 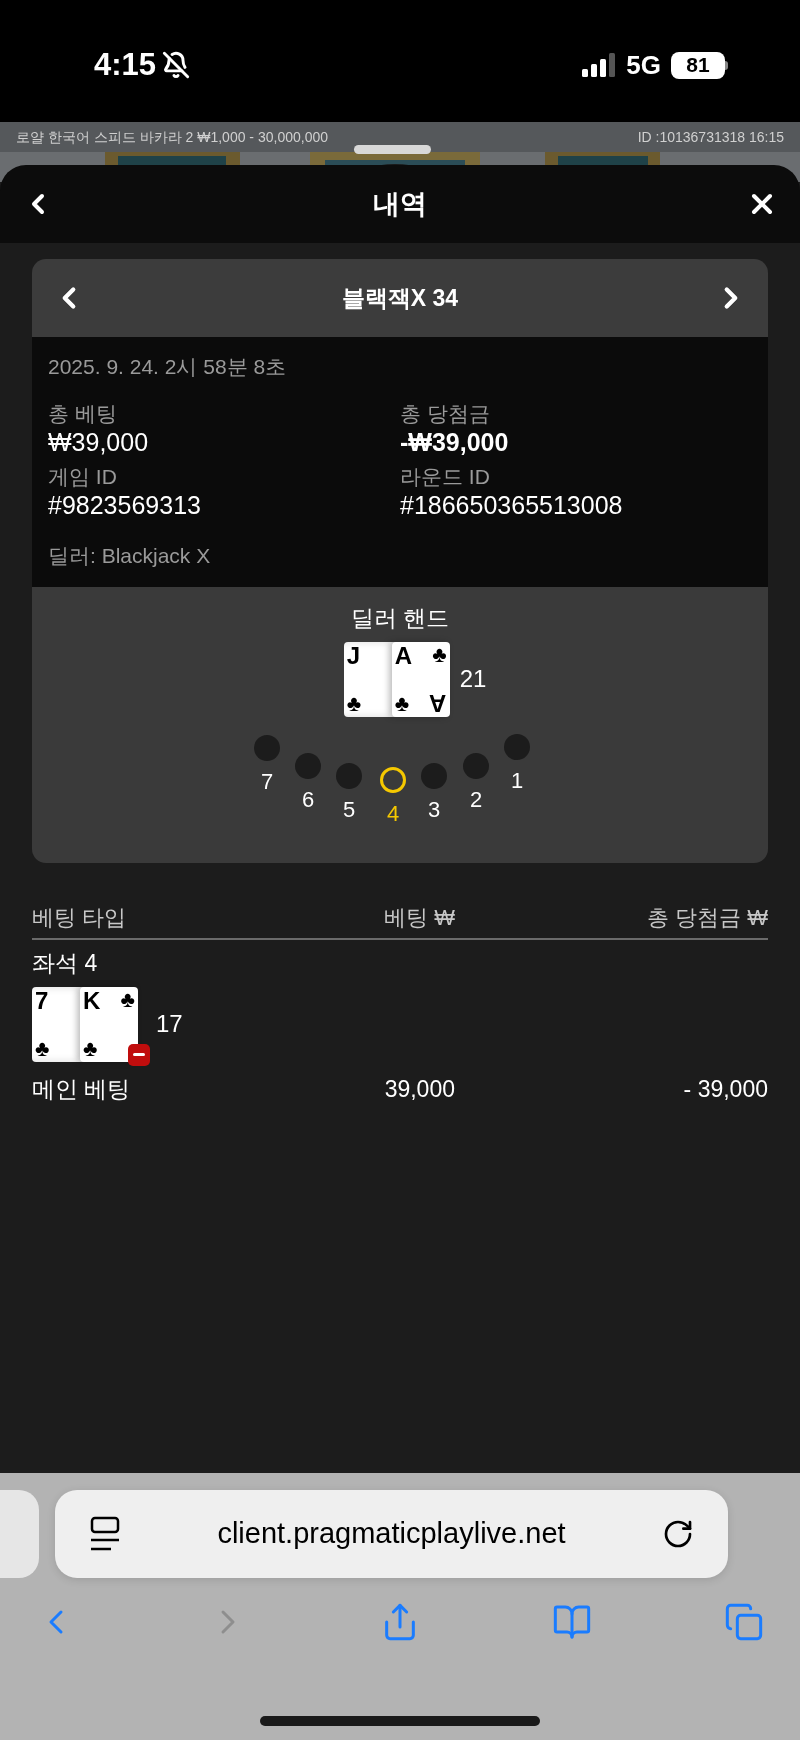 I want to click on seat-number: 7, so click(x=267, y=781).